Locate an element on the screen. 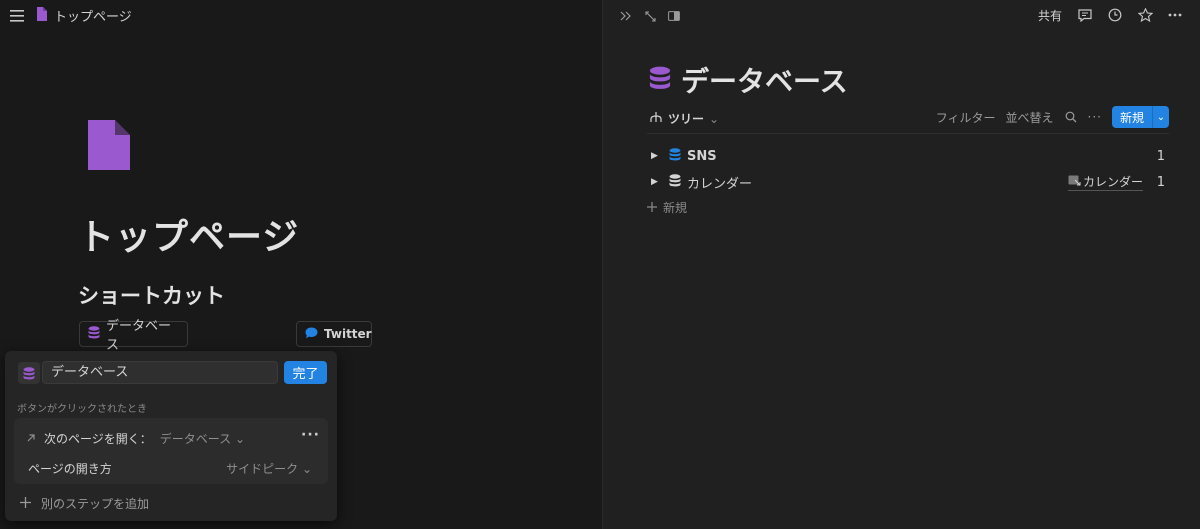 Image resolution: width=1200 pixels, height=529 pixels. new-button: 新規 ⌄ is located at coordinates (1140, 117).